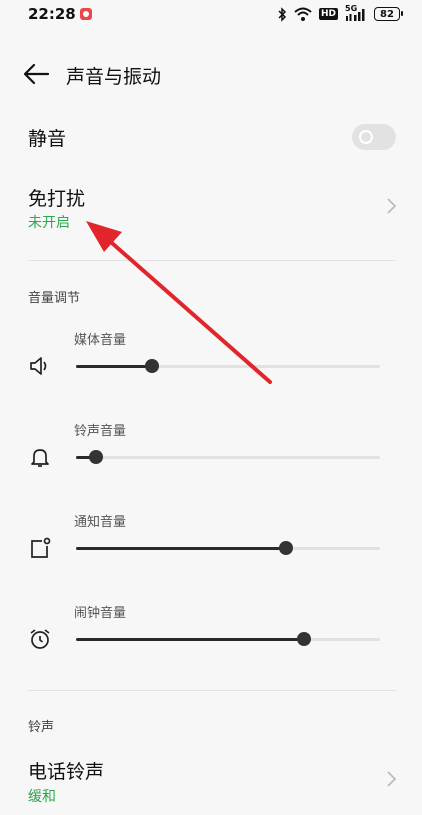 The height and width of the screenshot is (815, 422). What do you see at coordinates (374, 137) in the screenshot?
I see `mute-toggle` at bounding box center [374, 137].